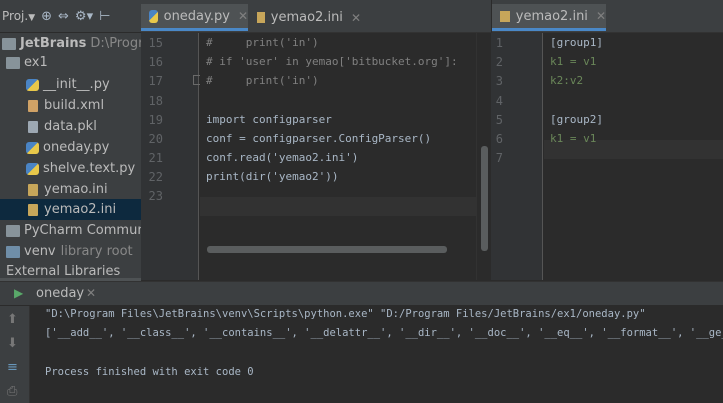 The width and height of the screenshot is (723, 403). I want to click on tree-item-venv: venv library root, so click(70, 251).